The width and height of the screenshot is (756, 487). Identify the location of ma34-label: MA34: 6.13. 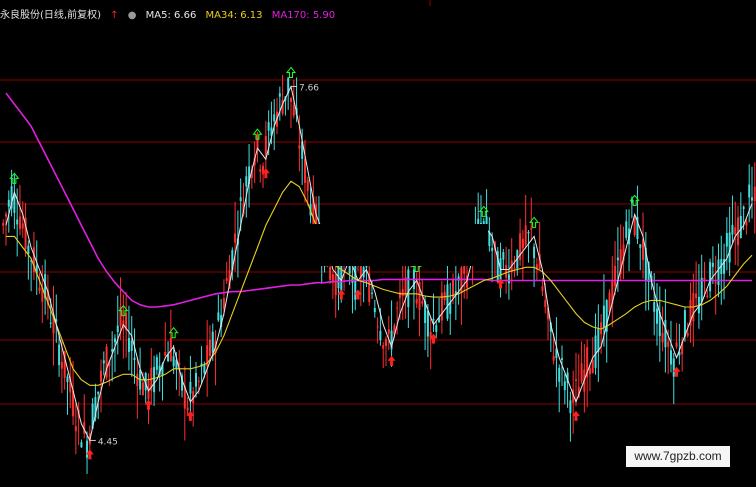
(234, 15).